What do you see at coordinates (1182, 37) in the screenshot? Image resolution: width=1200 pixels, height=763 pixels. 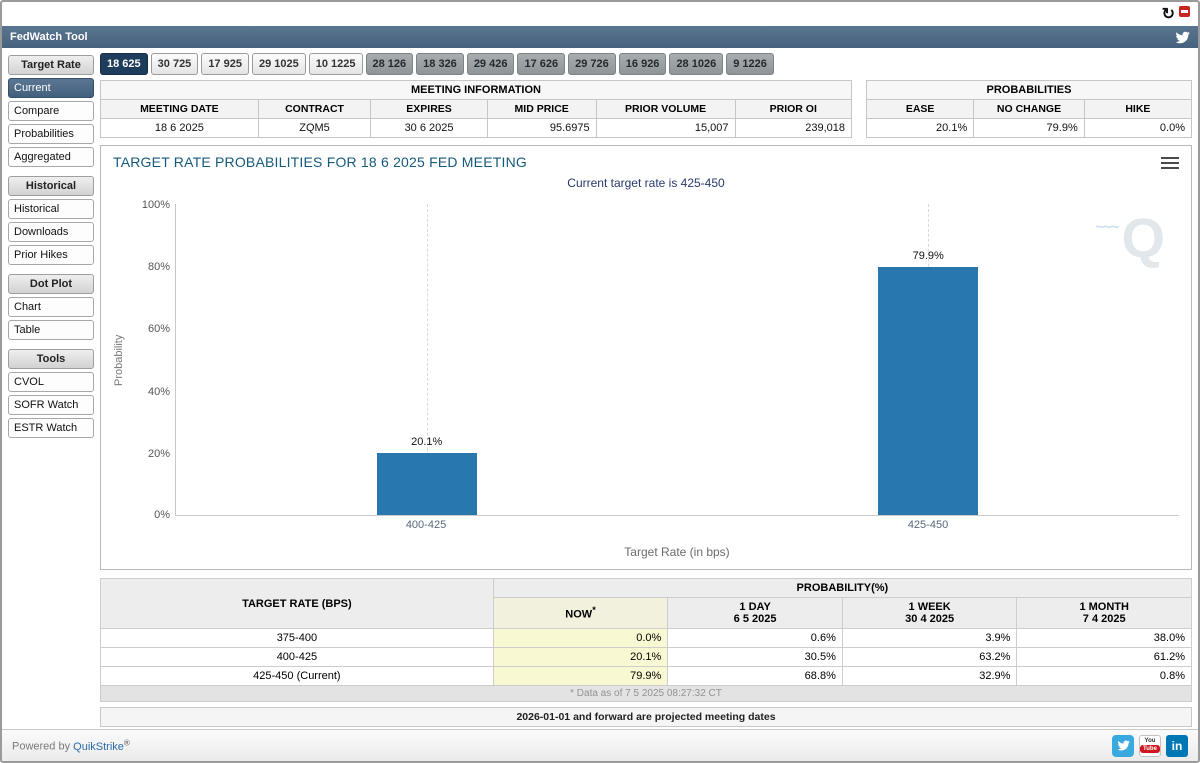 I see `twitter-icon` at bounding box center [1182, 37].